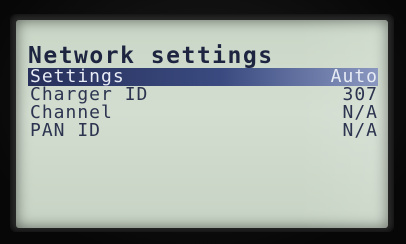  Describe the element at coordinates (151, 56) in the screenshot. I see `page-title: Network settings` at that location.